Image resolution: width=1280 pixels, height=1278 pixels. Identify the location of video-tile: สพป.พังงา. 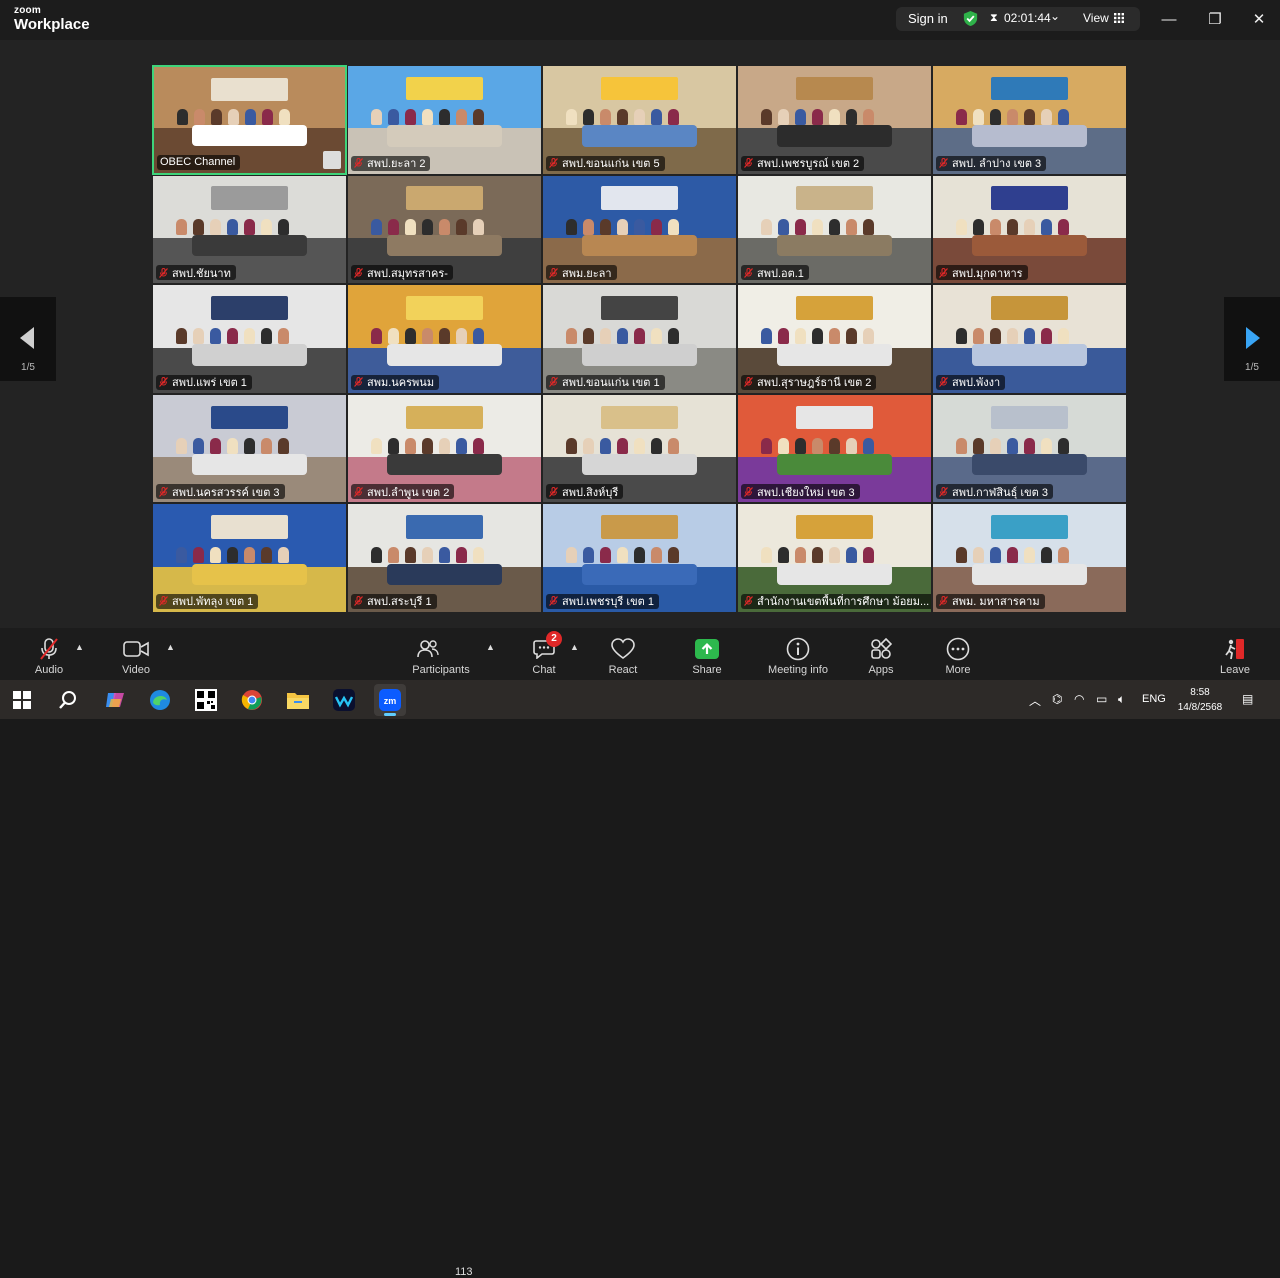
(1029, 339).